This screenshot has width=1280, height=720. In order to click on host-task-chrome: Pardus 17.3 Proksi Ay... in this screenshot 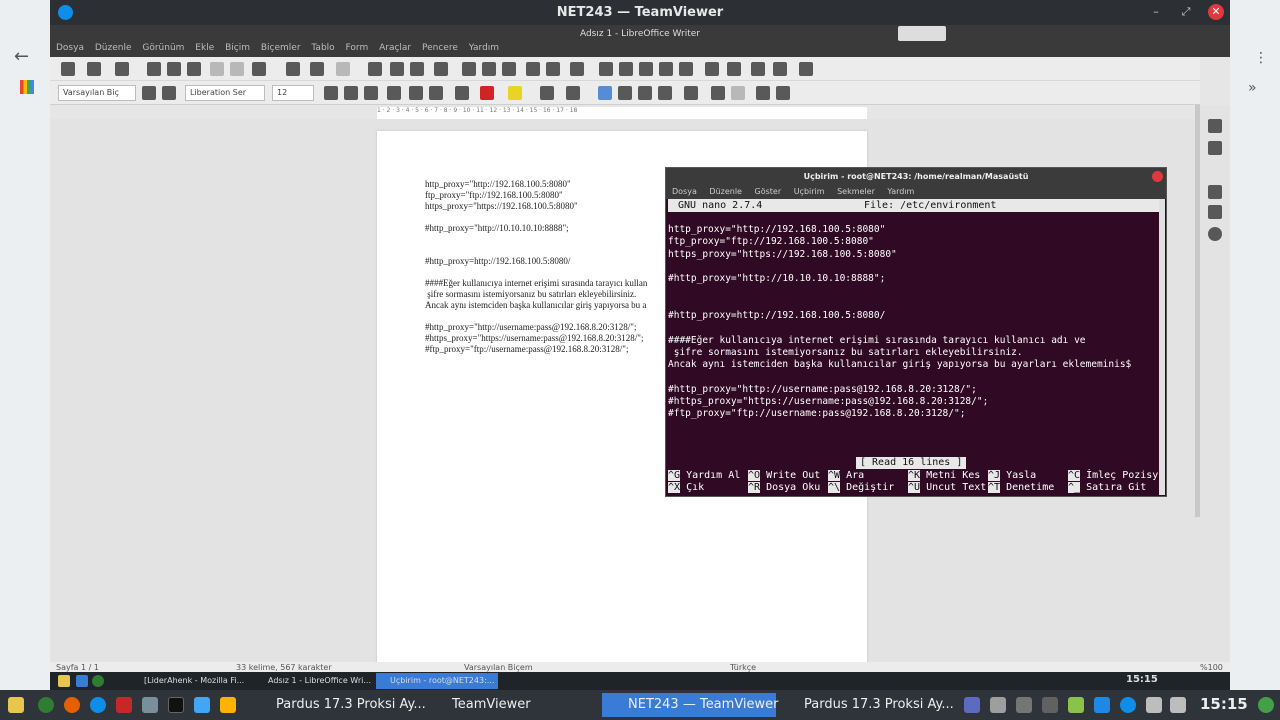, I will do `click(868, 705)`.